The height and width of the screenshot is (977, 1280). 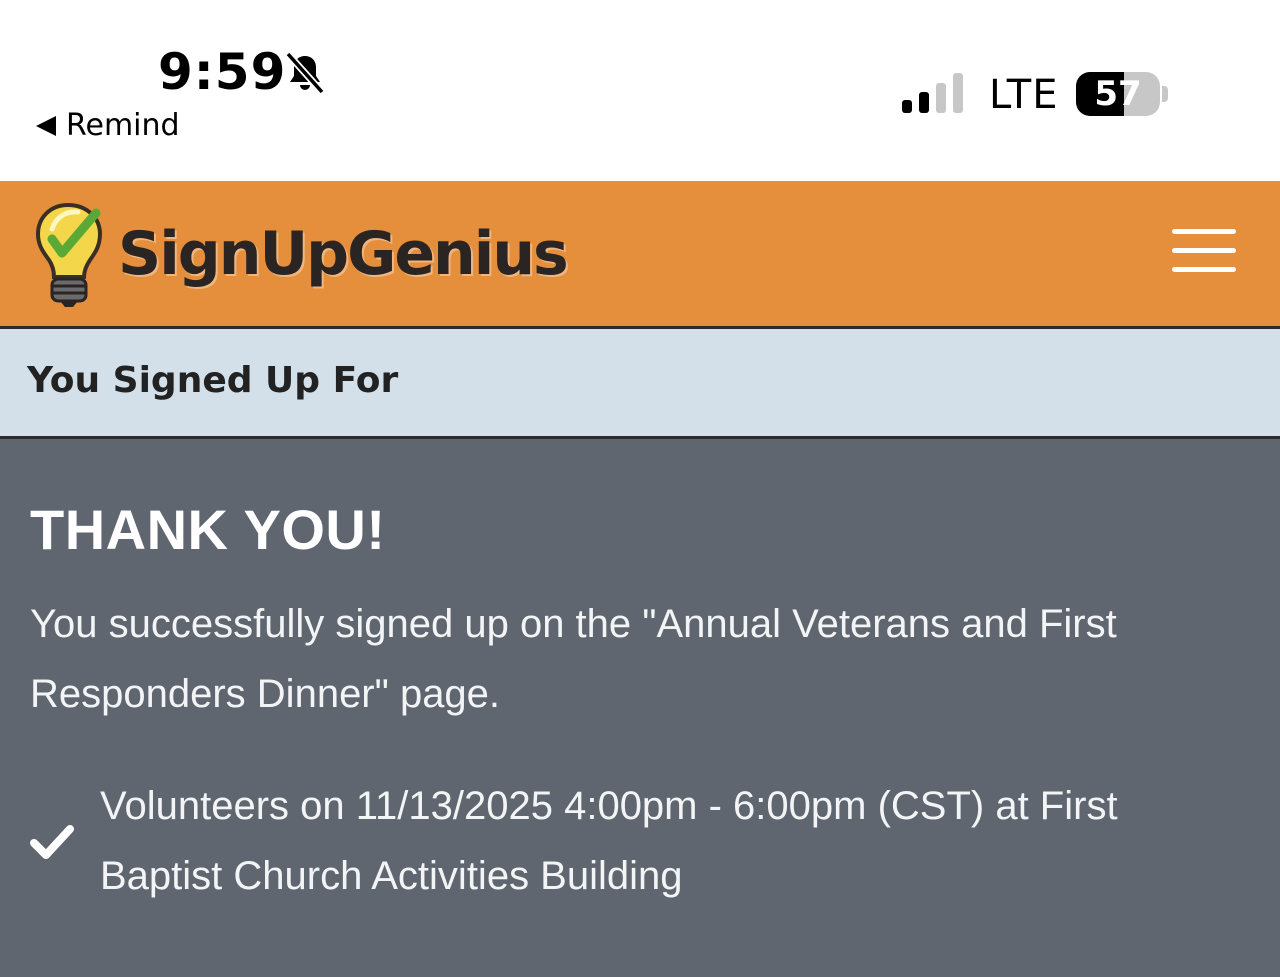 What do you see at coordinates (213, 380) in the screenshot?
I see `section-title: You Signed Up For` at bounding box center [213, 380].